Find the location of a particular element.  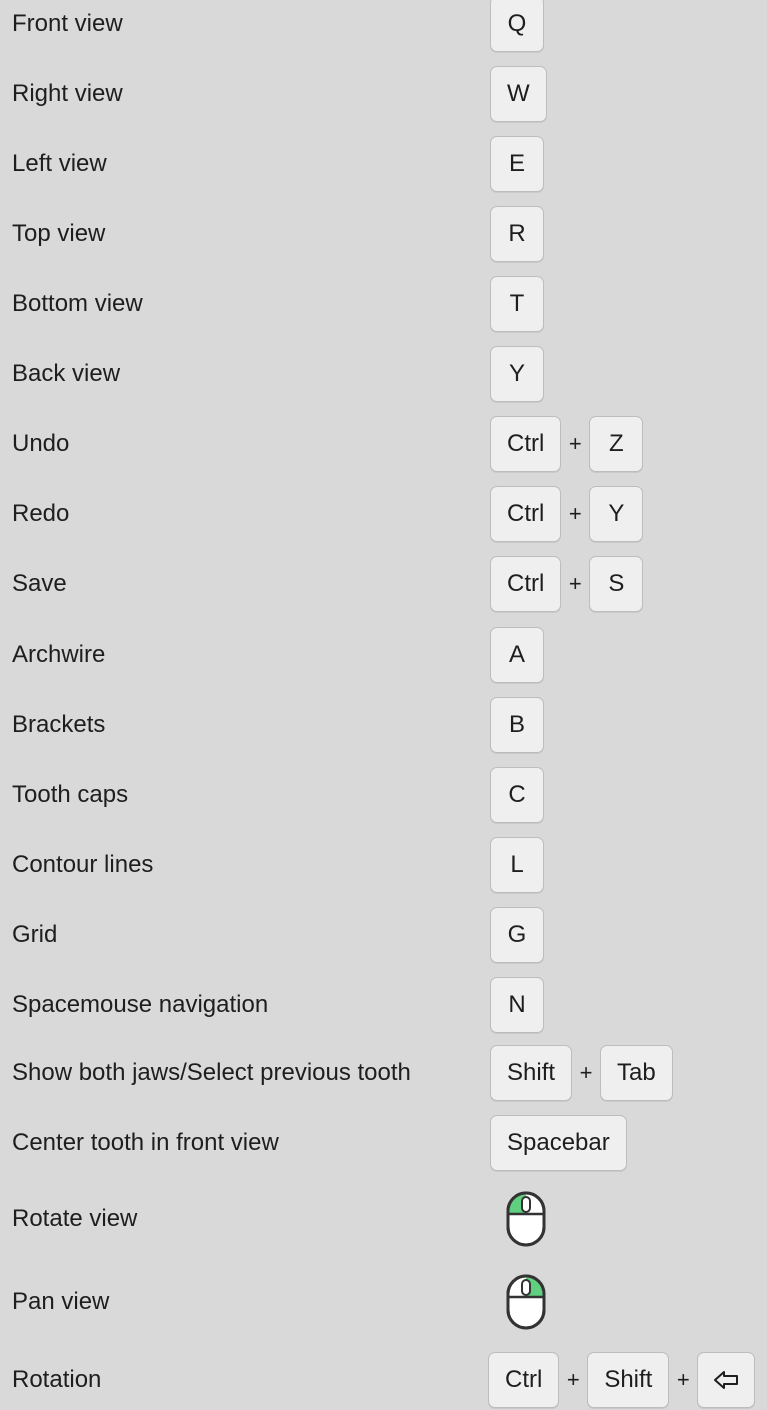

shortcut-keys: Ctrl + Z is located at coordinates (567, 444).